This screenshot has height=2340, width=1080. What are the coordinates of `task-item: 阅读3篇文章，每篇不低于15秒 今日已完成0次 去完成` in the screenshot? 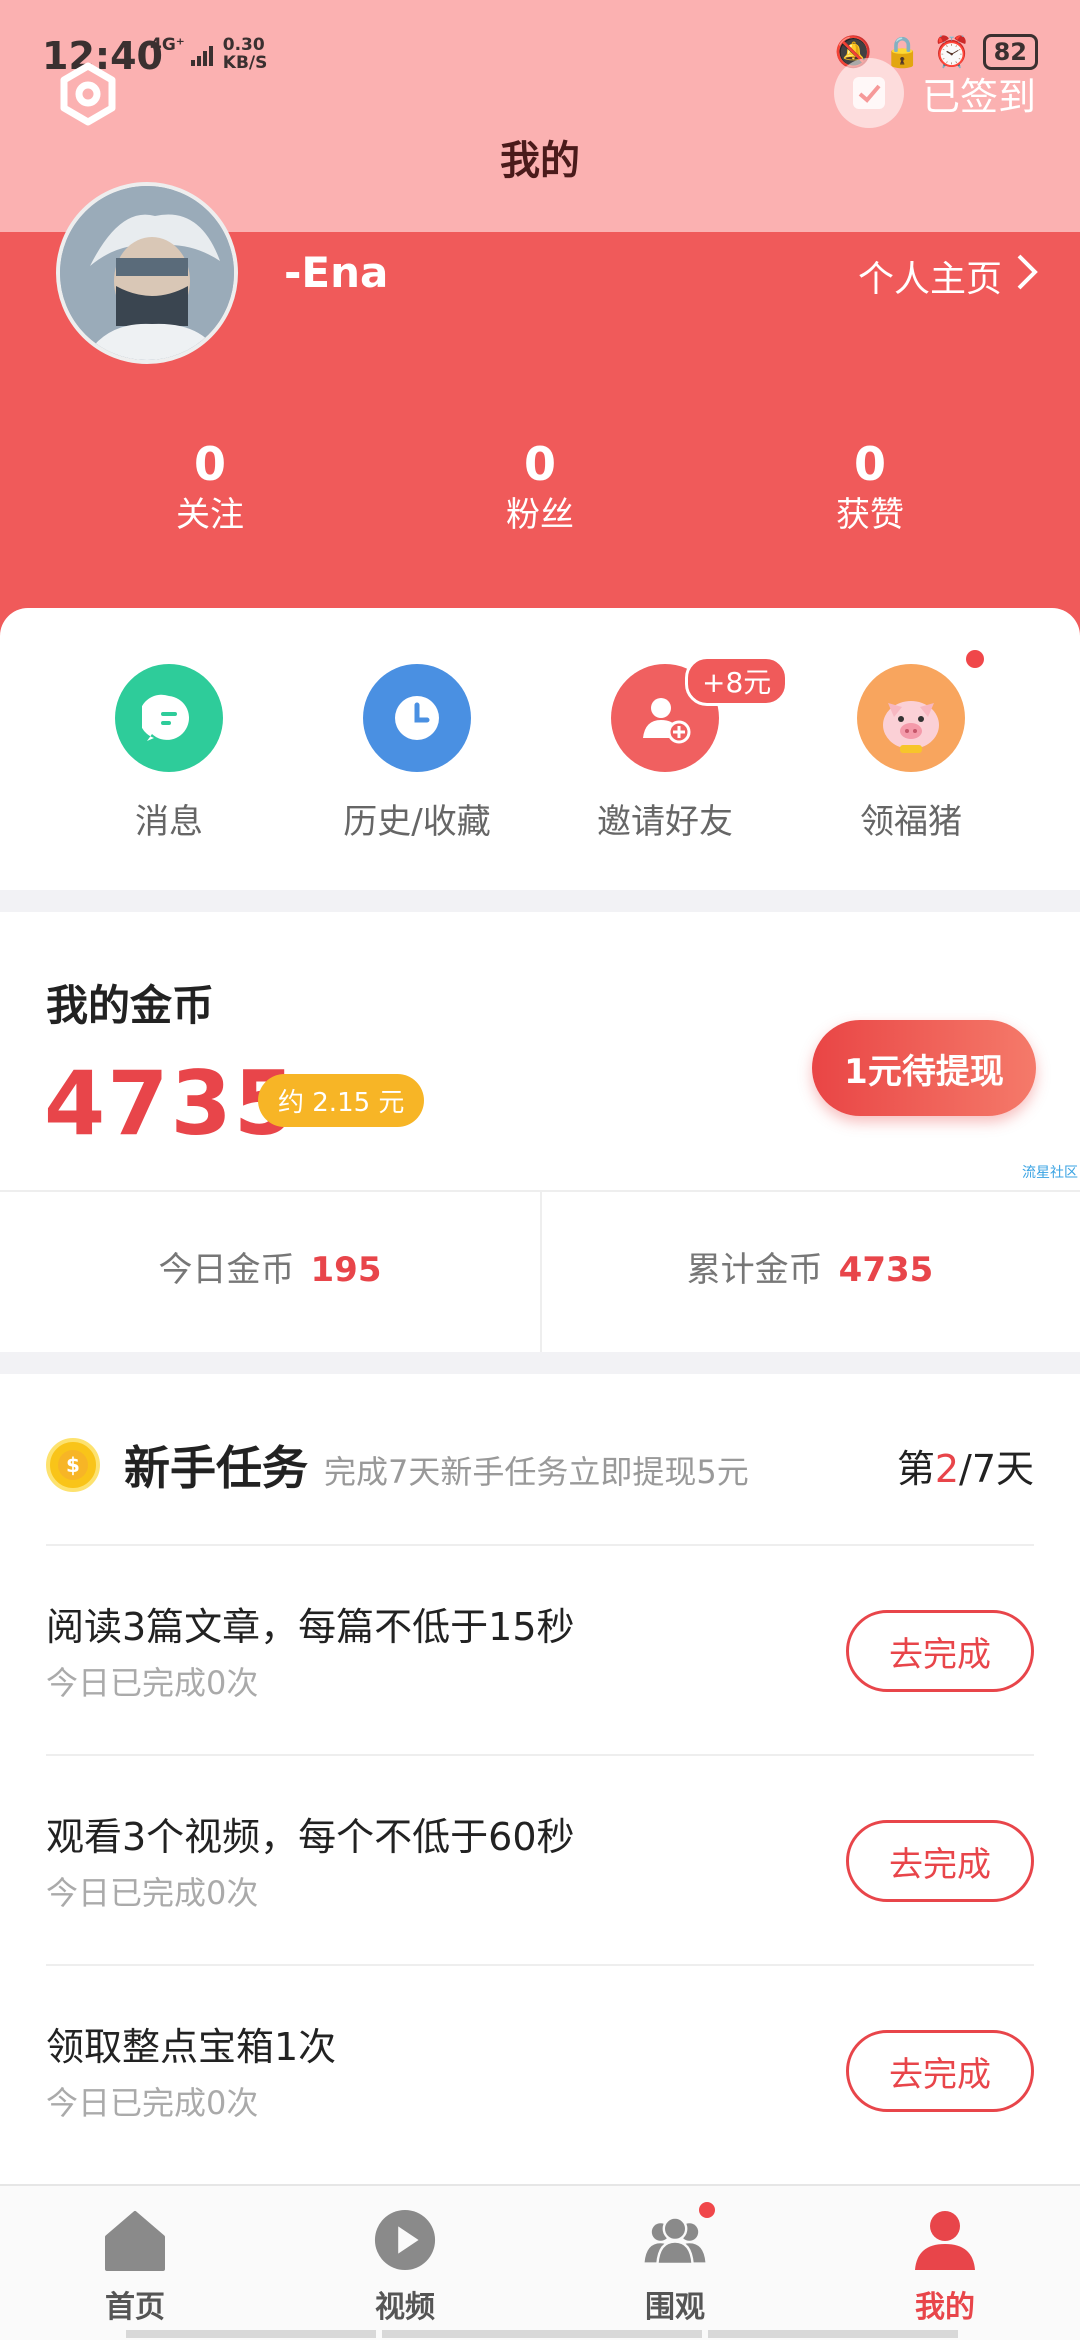 It's located at (540, 1649).